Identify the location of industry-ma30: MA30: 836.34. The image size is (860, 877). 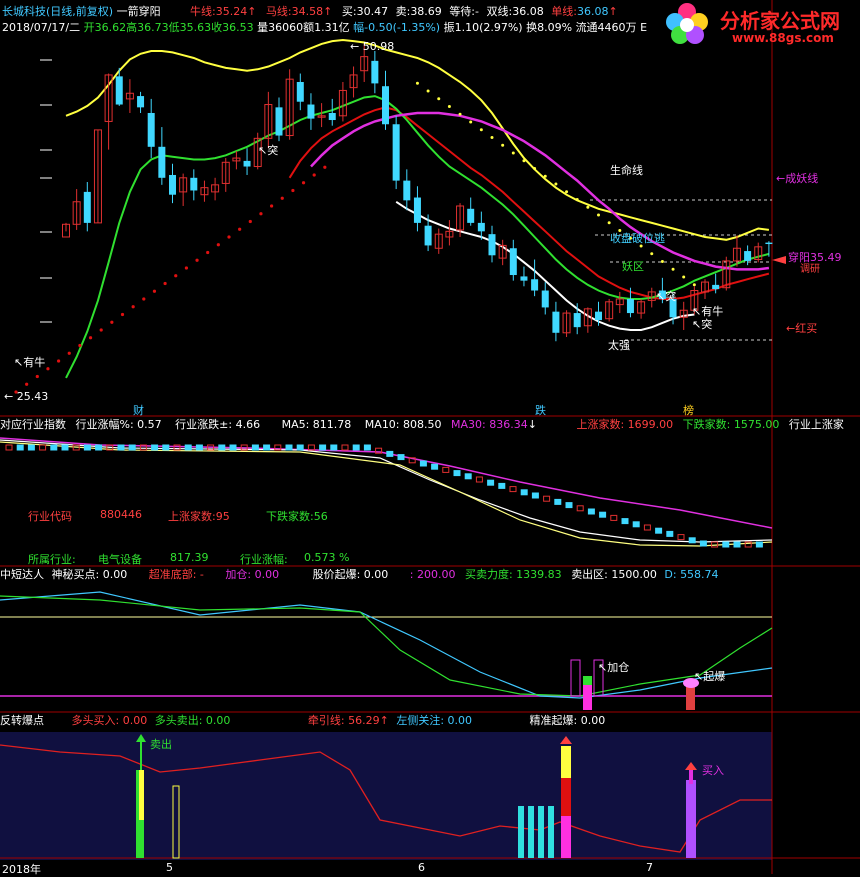
(489, 424).